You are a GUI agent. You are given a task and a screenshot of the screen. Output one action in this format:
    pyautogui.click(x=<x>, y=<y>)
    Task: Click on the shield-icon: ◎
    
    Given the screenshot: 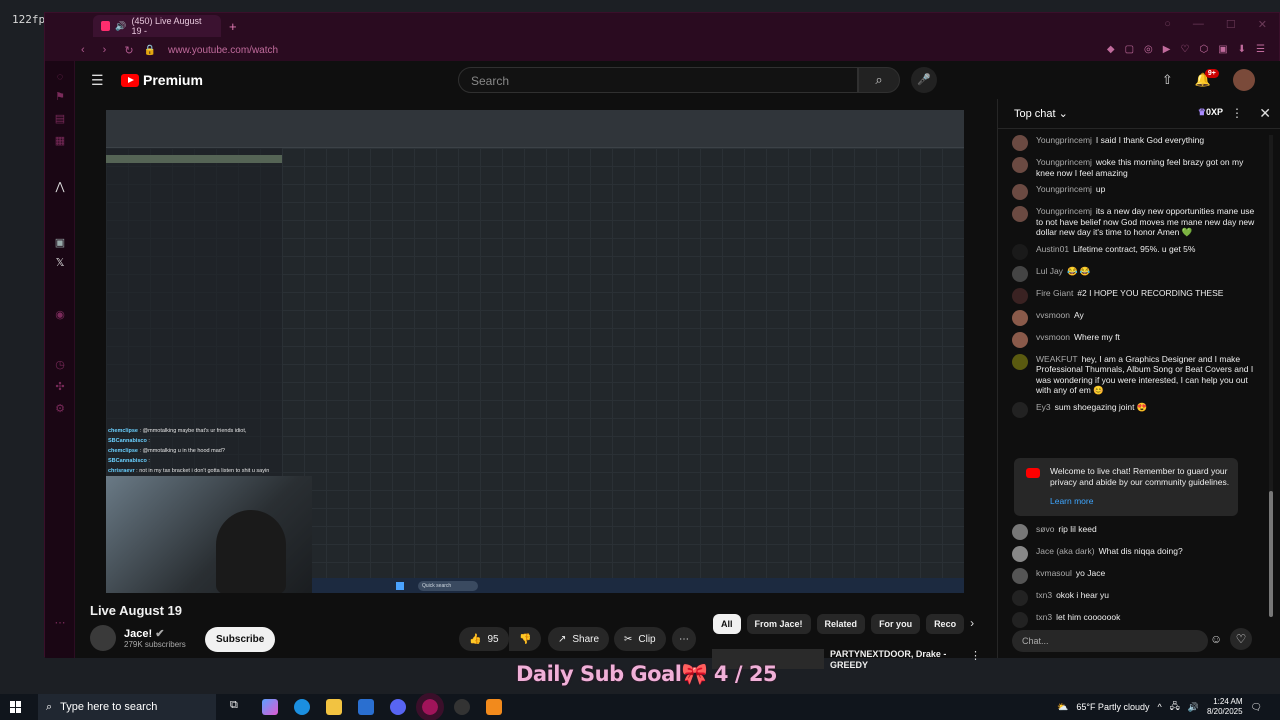 What is the action you would take?
    pyautogui.click(x=1148, y=49)
    